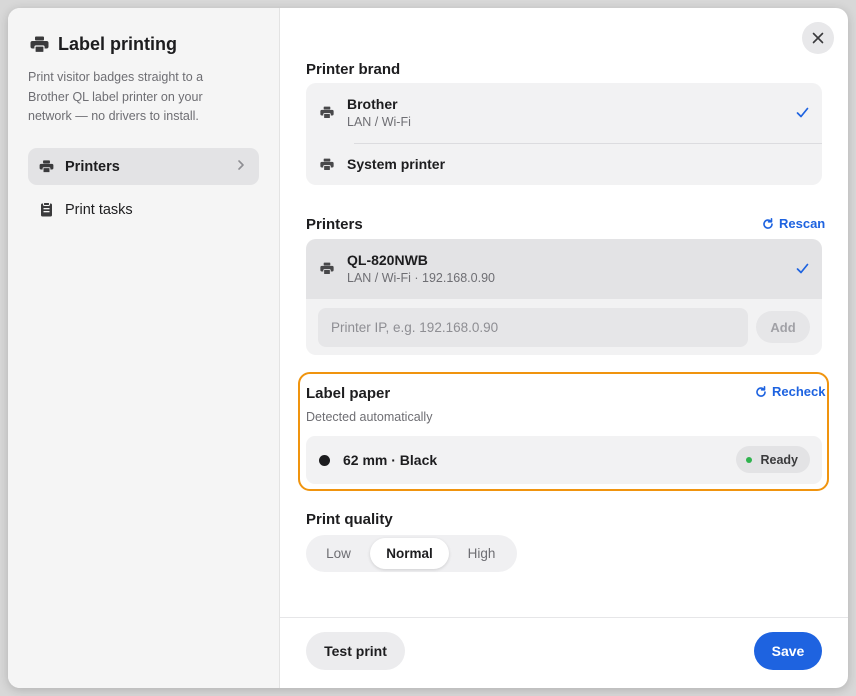 This screenshot has width=856, height=696. What do you see at coordinates (324, 460) in the screenshot?
I see `paper-color-swatch` at bounding box center [324, 460].